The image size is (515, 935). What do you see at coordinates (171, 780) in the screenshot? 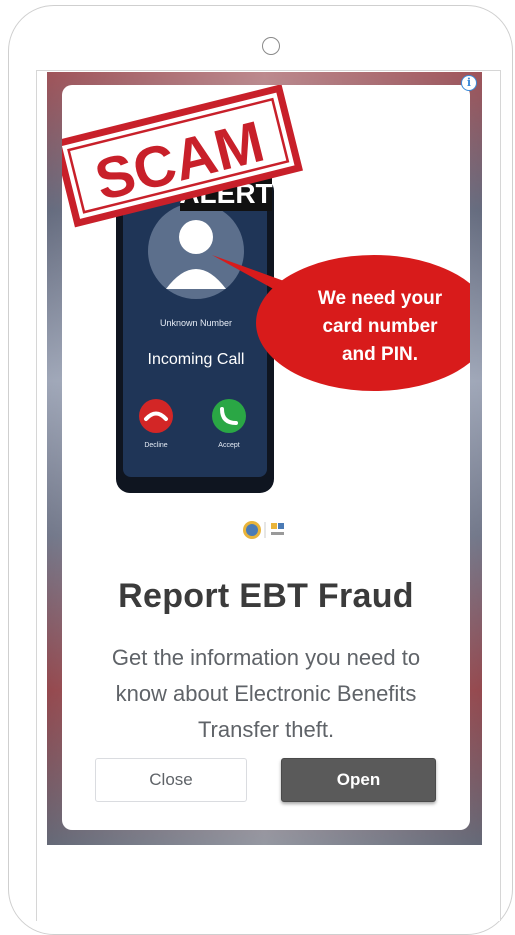
I see `close-button: Close` at bounding box center [171, 780].